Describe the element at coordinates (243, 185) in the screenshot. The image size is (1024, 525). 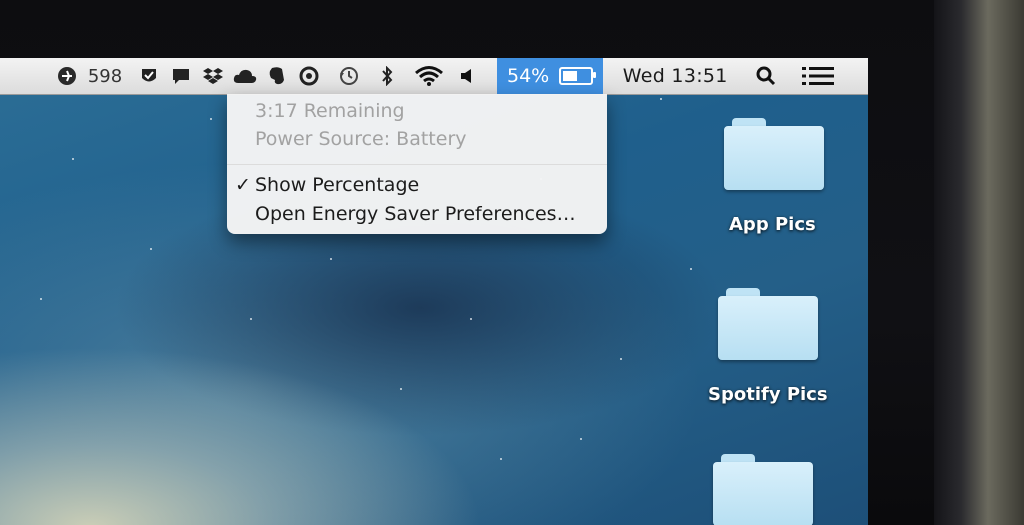
I see `checkmark-icon: ✓` at that location.